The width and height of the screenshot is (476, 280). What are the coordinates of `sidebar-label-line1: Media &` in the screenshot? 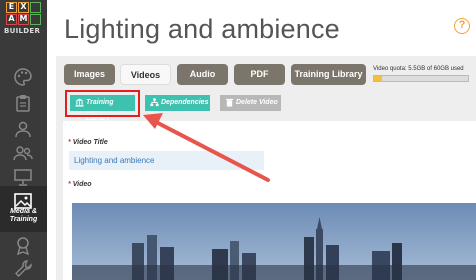 It's located at (23, 211).